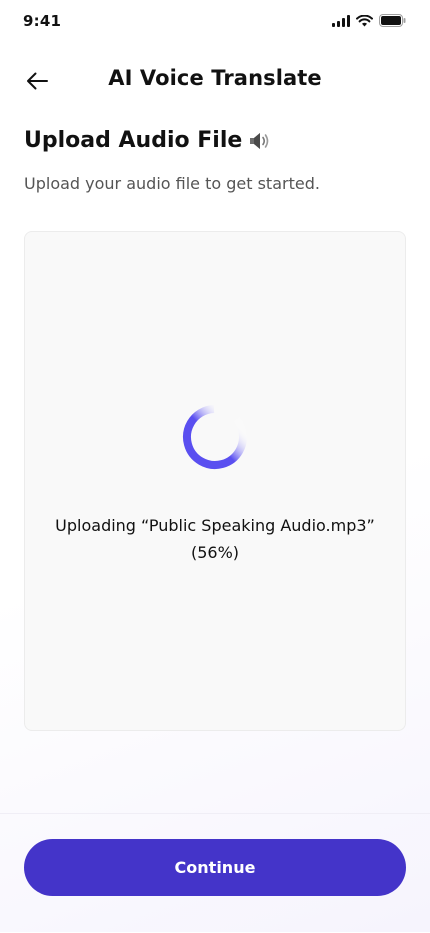 The height and width of the screenshot is (933, 430). I want to click on section-subtitle: Upload your audio file to get started., so click(172, 183).